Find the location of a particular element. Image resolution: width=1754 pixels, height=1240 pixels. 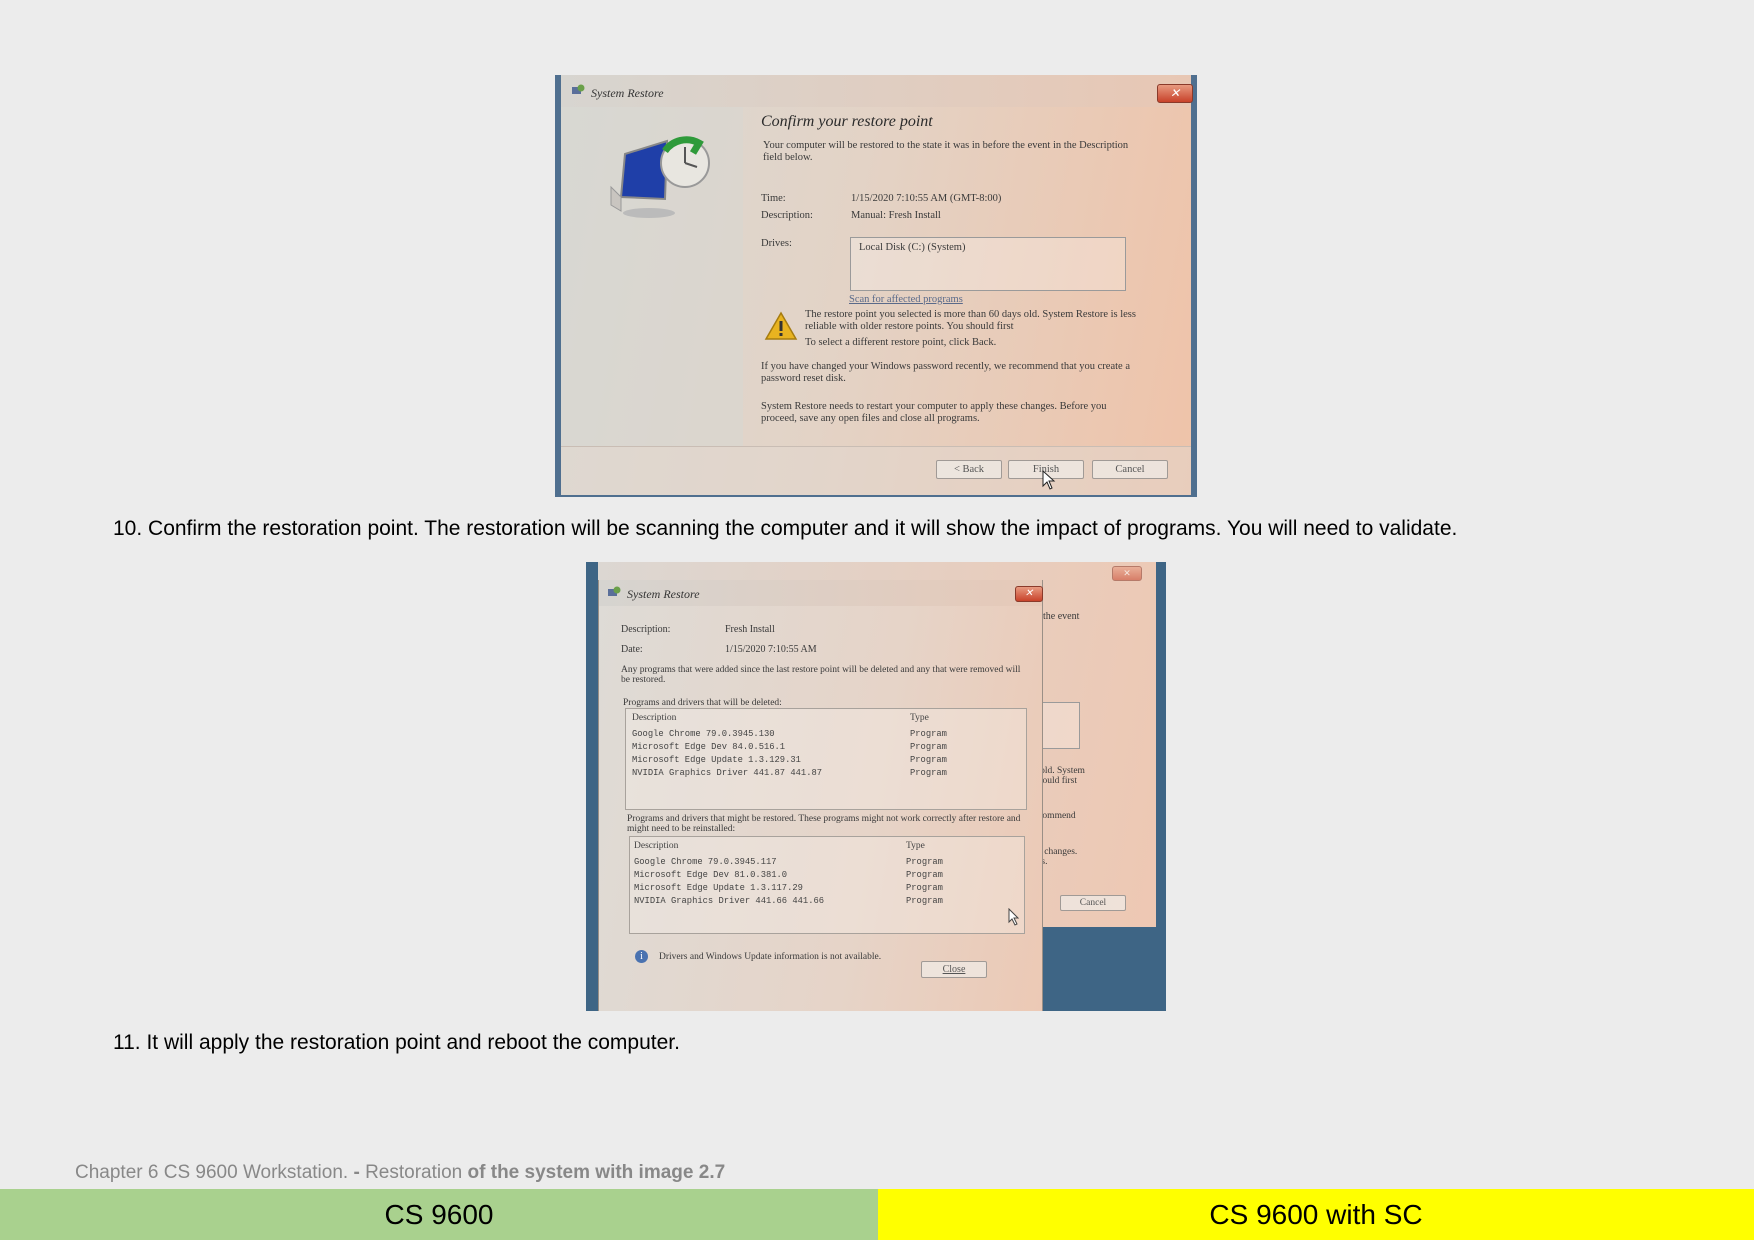

description-value: Fresh Install is located at coordinates (750, 629).